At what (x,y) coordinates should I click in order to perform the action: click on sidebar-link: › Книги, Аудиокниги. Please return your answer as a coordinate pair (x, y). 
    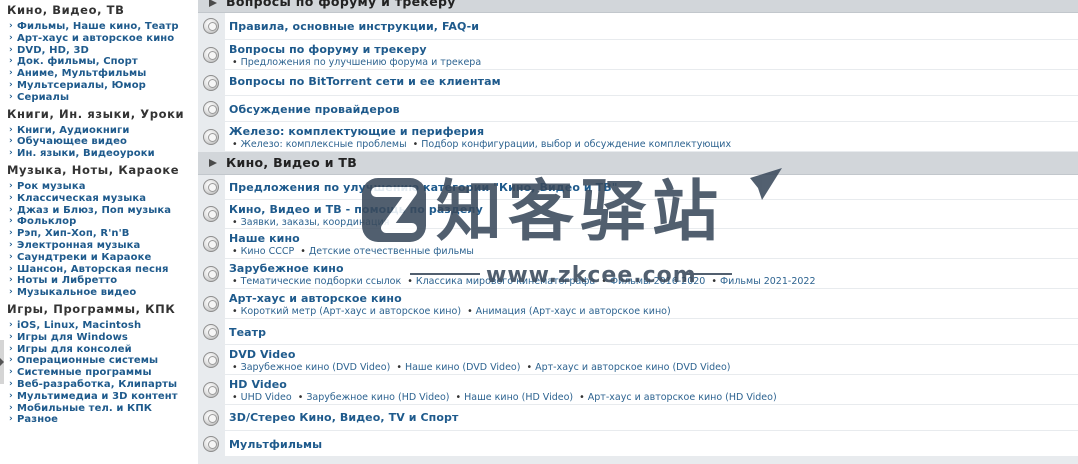
    Looking at the image, I should click on (95, 131).